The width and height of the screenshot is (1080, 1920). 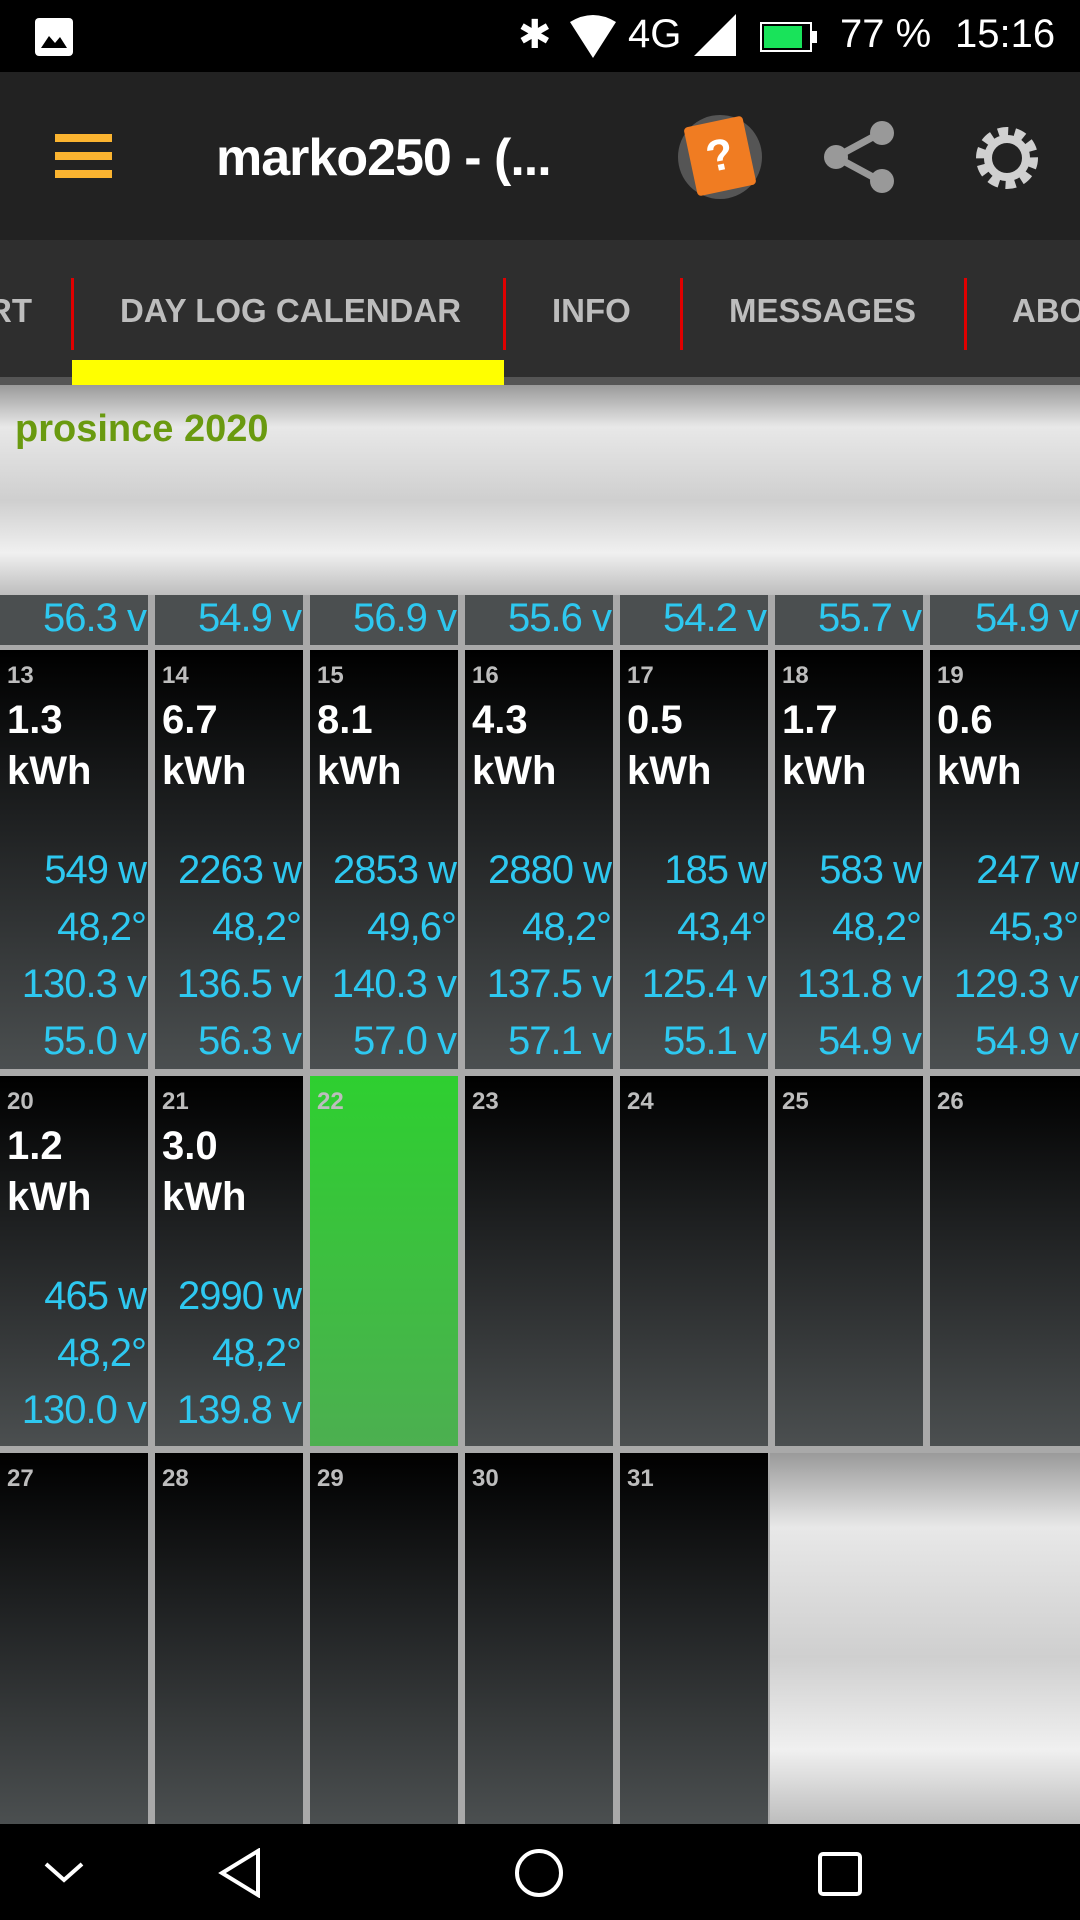 What do you see at coordinates (485, 1478) in the screenshot?
I see `day-number: 30` at bounding box center [485, 1478].